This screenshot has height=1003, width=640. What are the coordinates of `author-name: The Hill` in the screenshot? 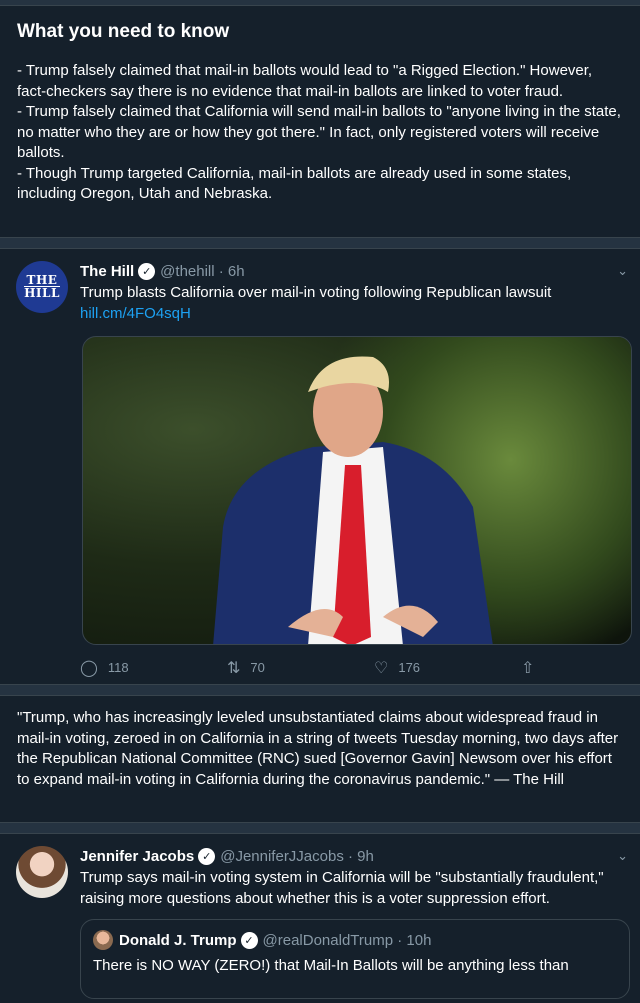 It's located at (107, 271).